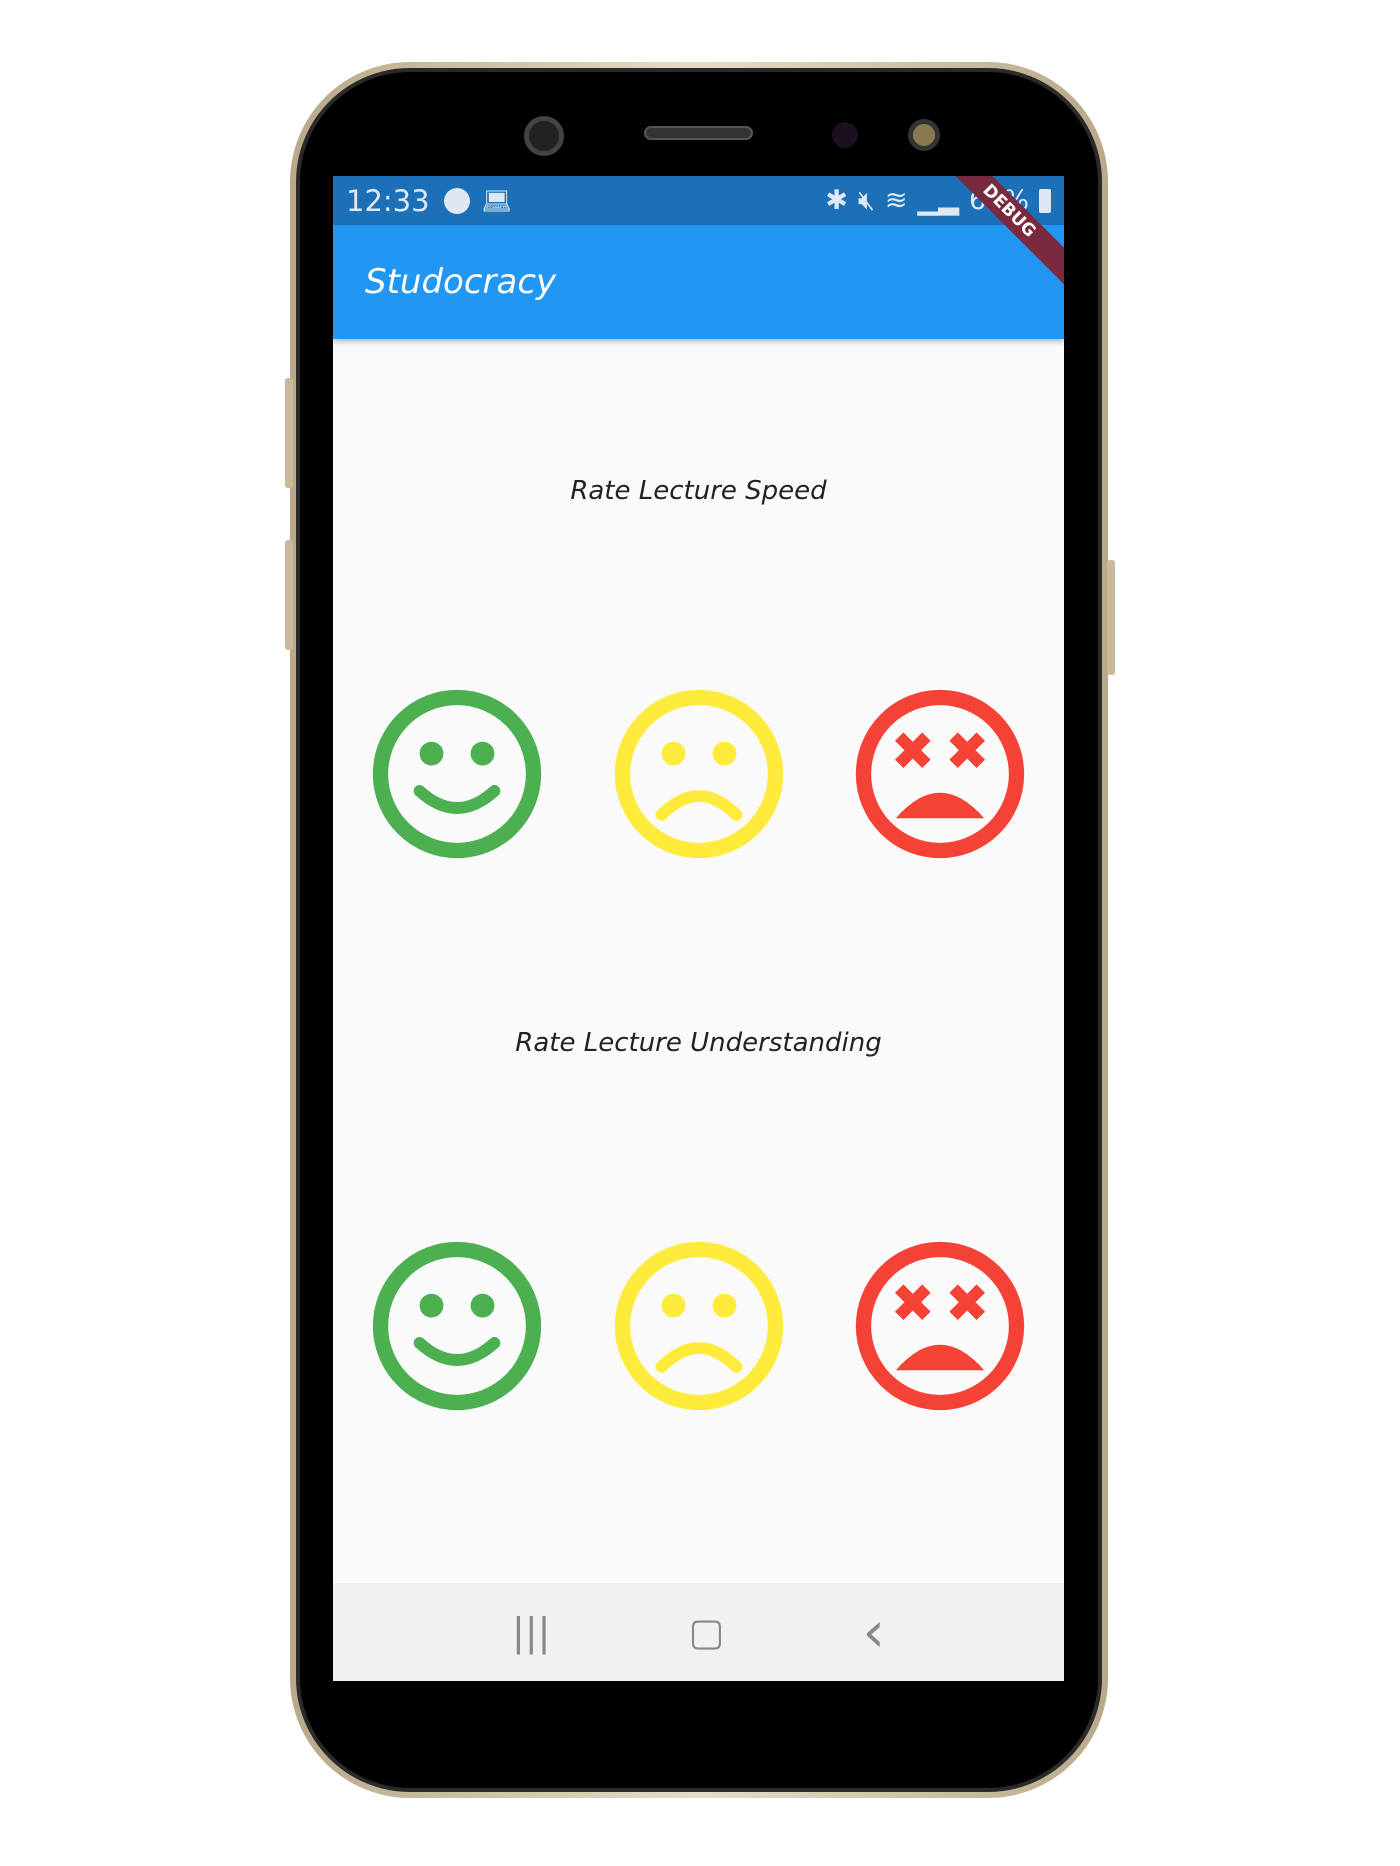  I want to click on power-button, so click(1111, 617).